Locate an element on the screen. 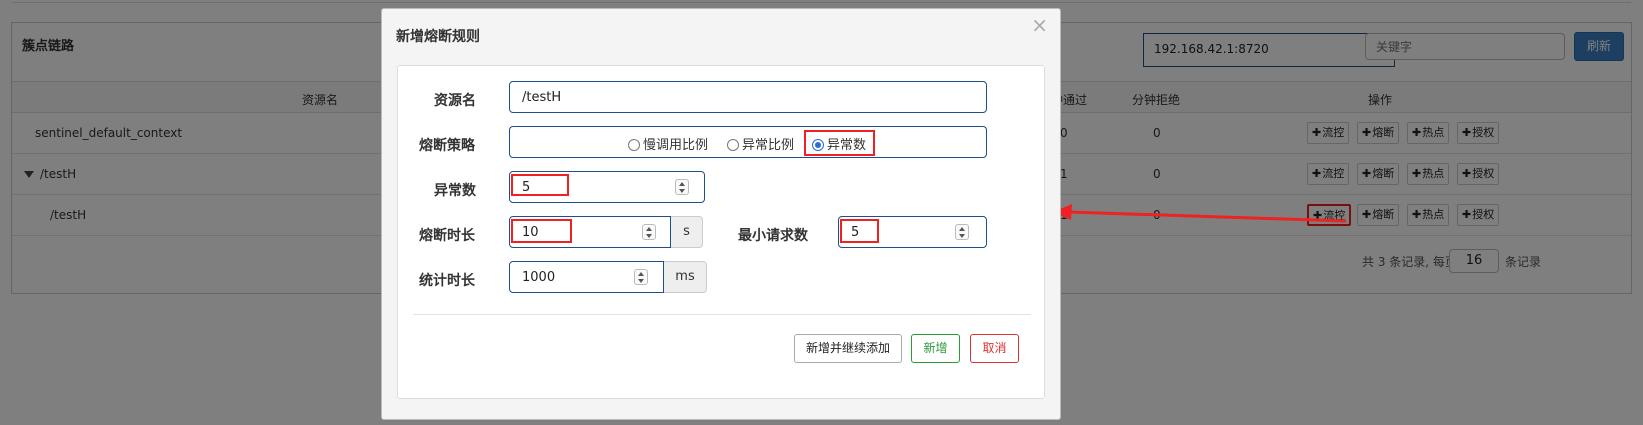  strategy-radio-group: 慢调用比例 异常比例 异常数 is located at coordinates (748, 142).